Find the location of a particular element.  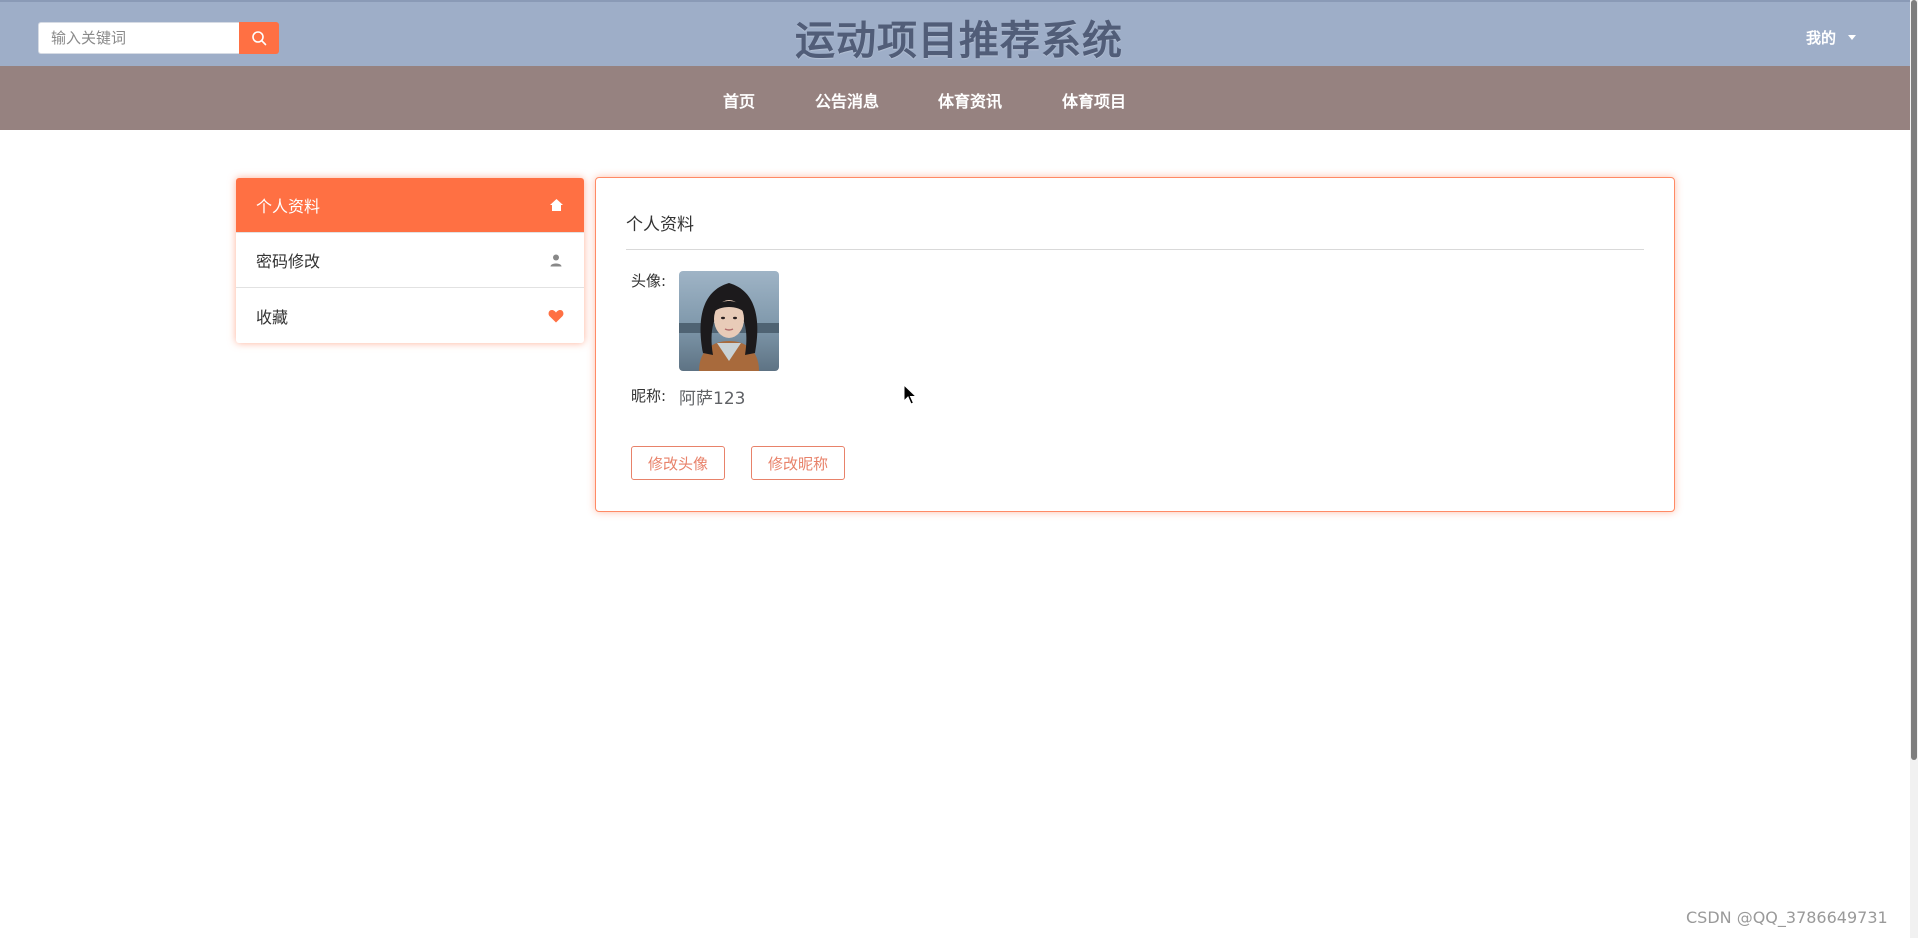

sidebar-item-profile: 个人资料 is located at coordinates (410, 205).